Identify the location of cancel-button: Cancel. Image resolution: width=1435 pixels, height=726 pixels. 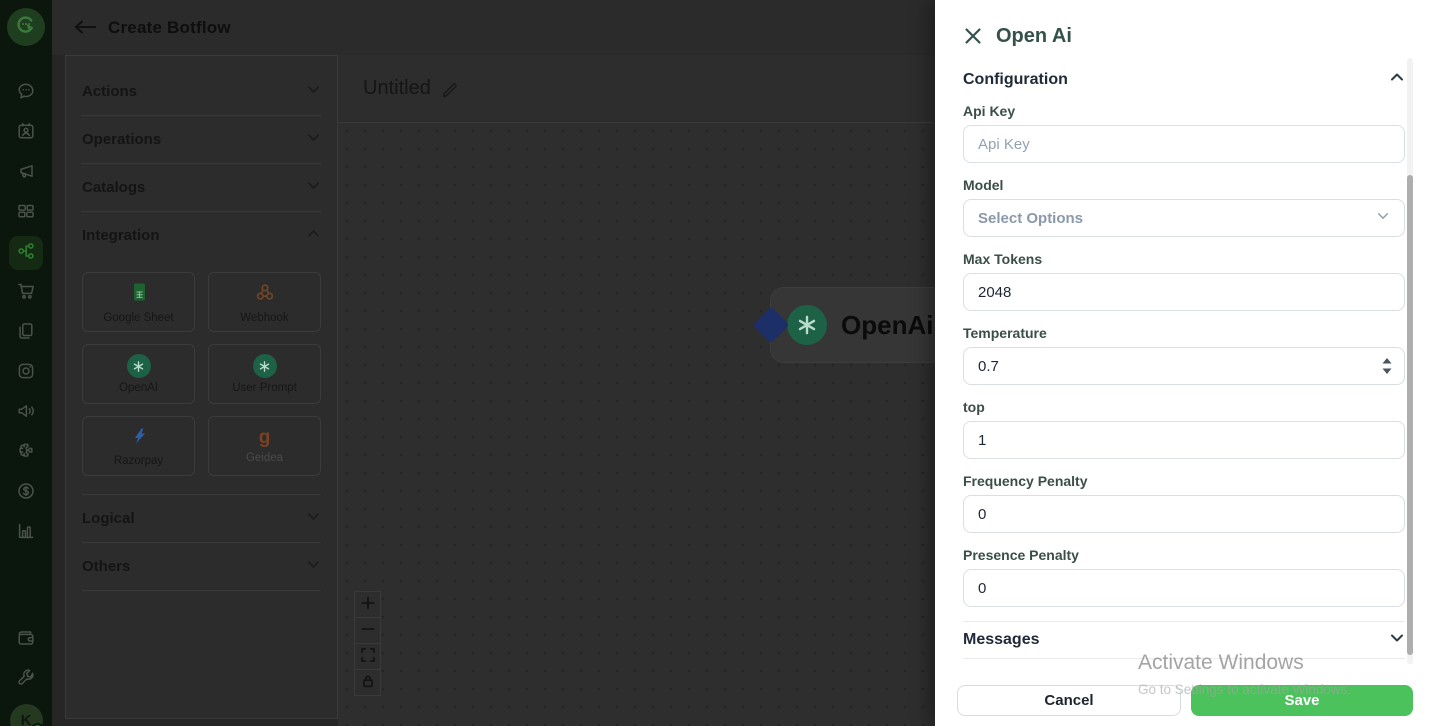
(1069, 700).